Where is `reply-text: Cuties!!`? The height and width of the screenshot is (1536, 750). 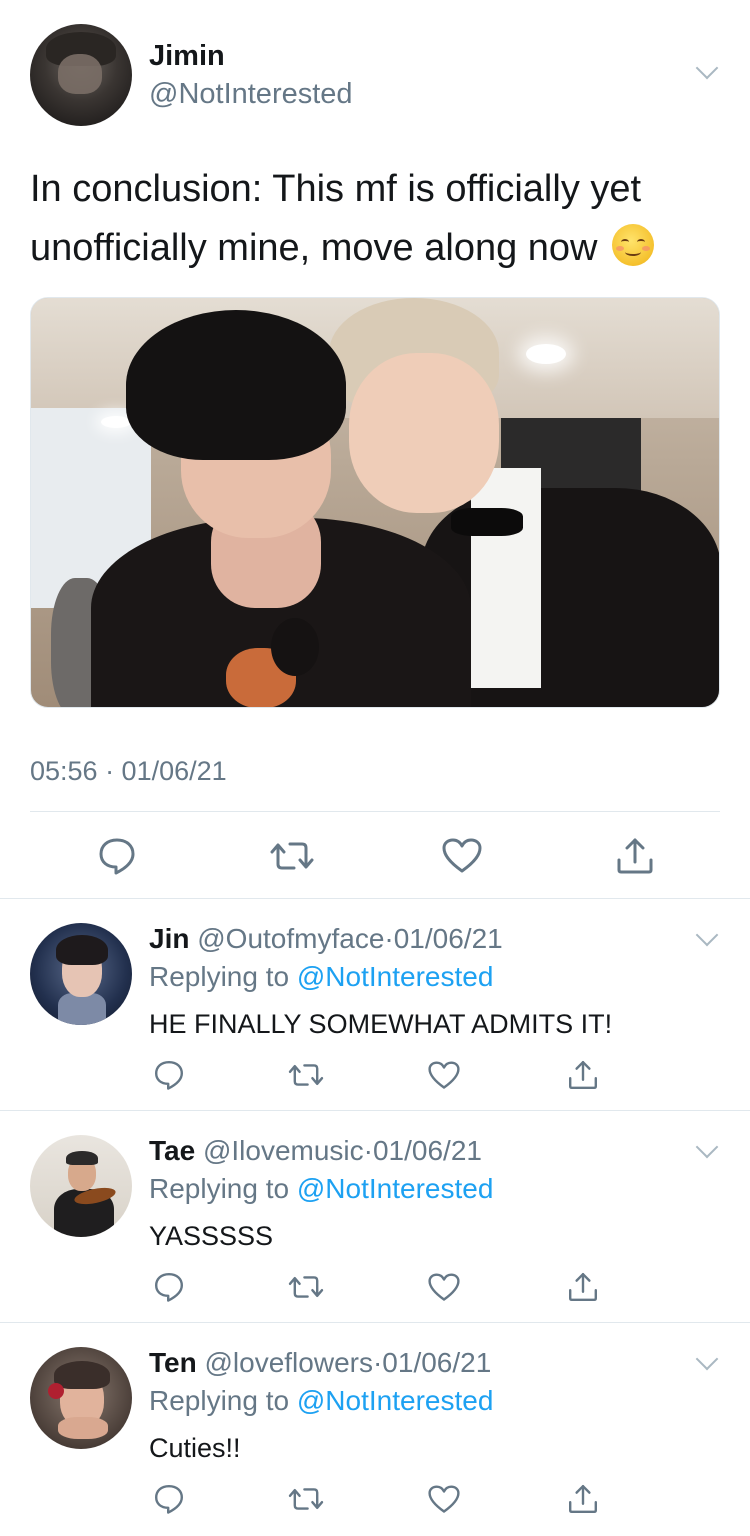 reply-text: Cuties!! is located at coordinates (195, 1448).